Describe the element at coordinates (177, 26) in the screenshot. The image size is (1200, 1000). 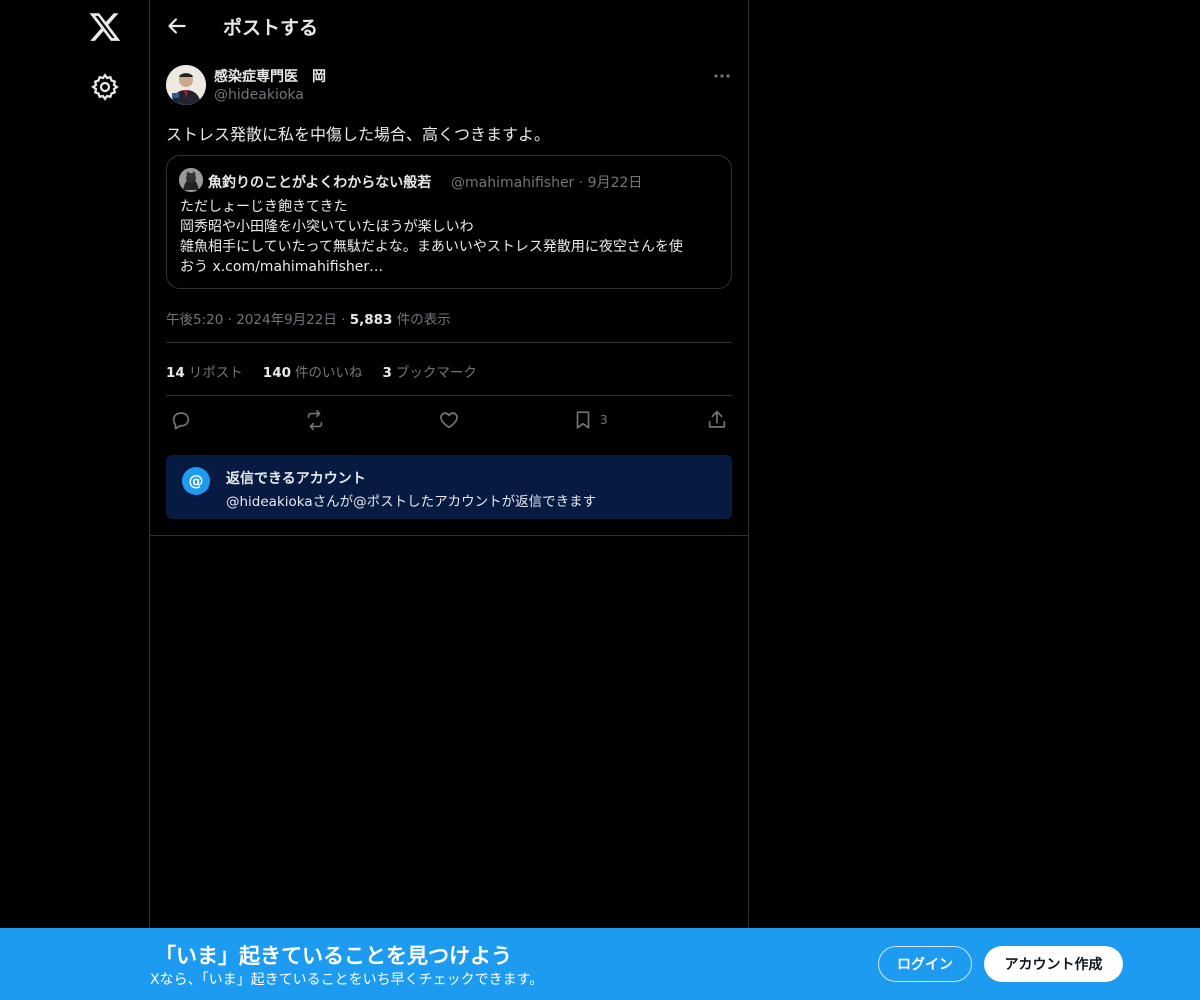
I see `back-arrow-icon` at that location.